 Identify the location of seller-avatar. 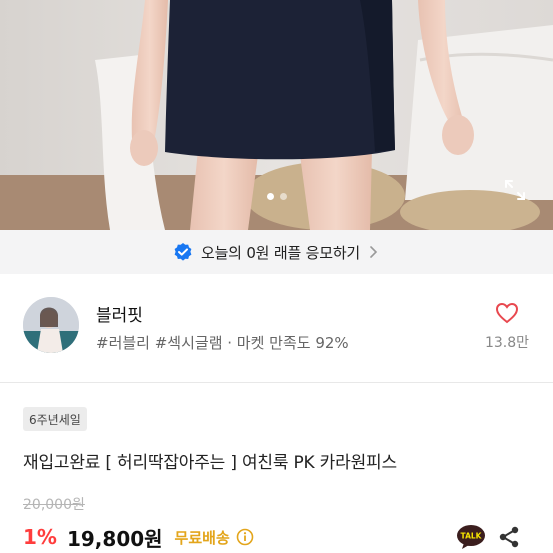
(51, 325).